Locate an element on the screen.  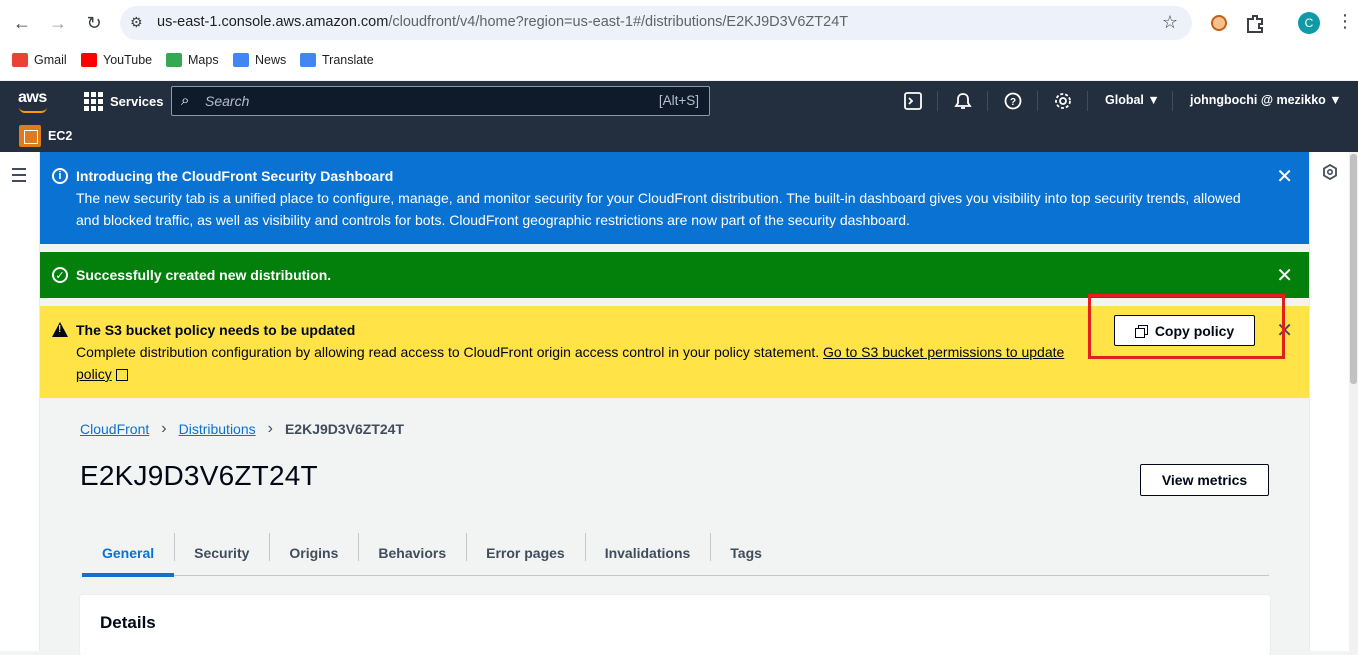
forward-arrow-icon: → is located at coordinates (58, 23).